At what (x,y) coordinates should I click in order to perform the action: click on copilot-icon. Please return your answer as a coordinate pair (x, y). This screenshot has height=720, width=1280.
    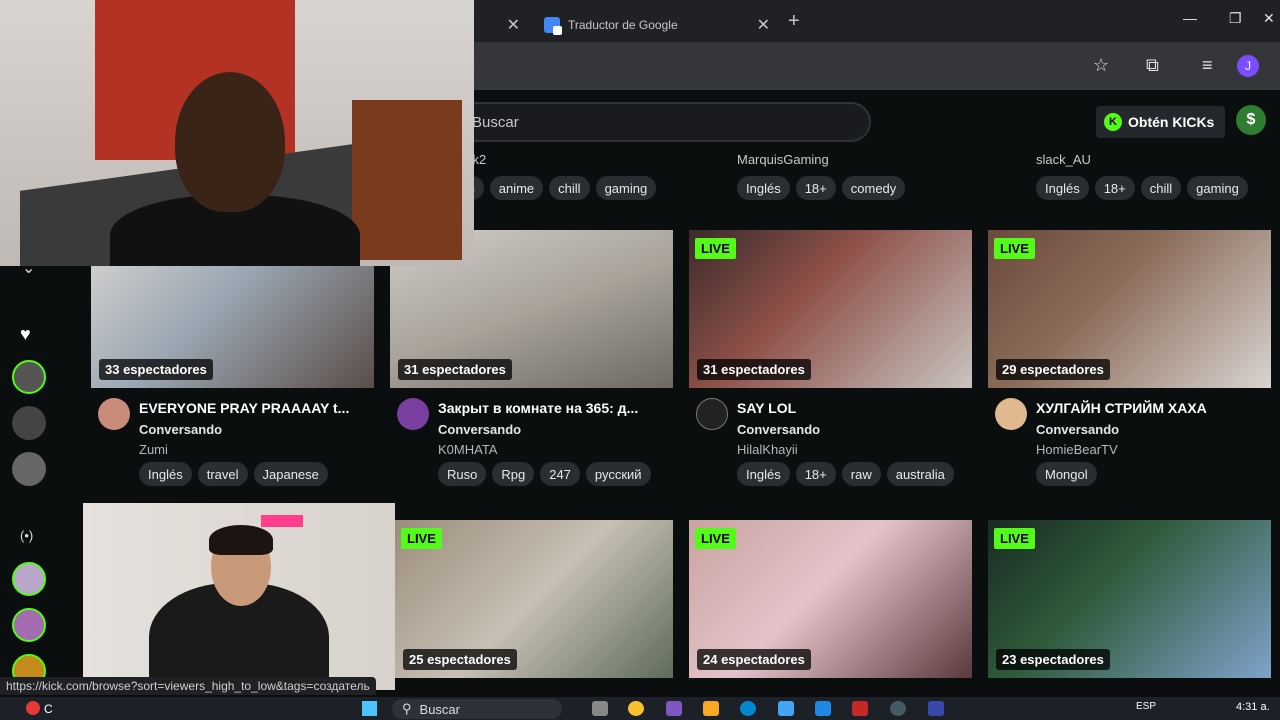
    Looking at the image, I should click on (674, 708).